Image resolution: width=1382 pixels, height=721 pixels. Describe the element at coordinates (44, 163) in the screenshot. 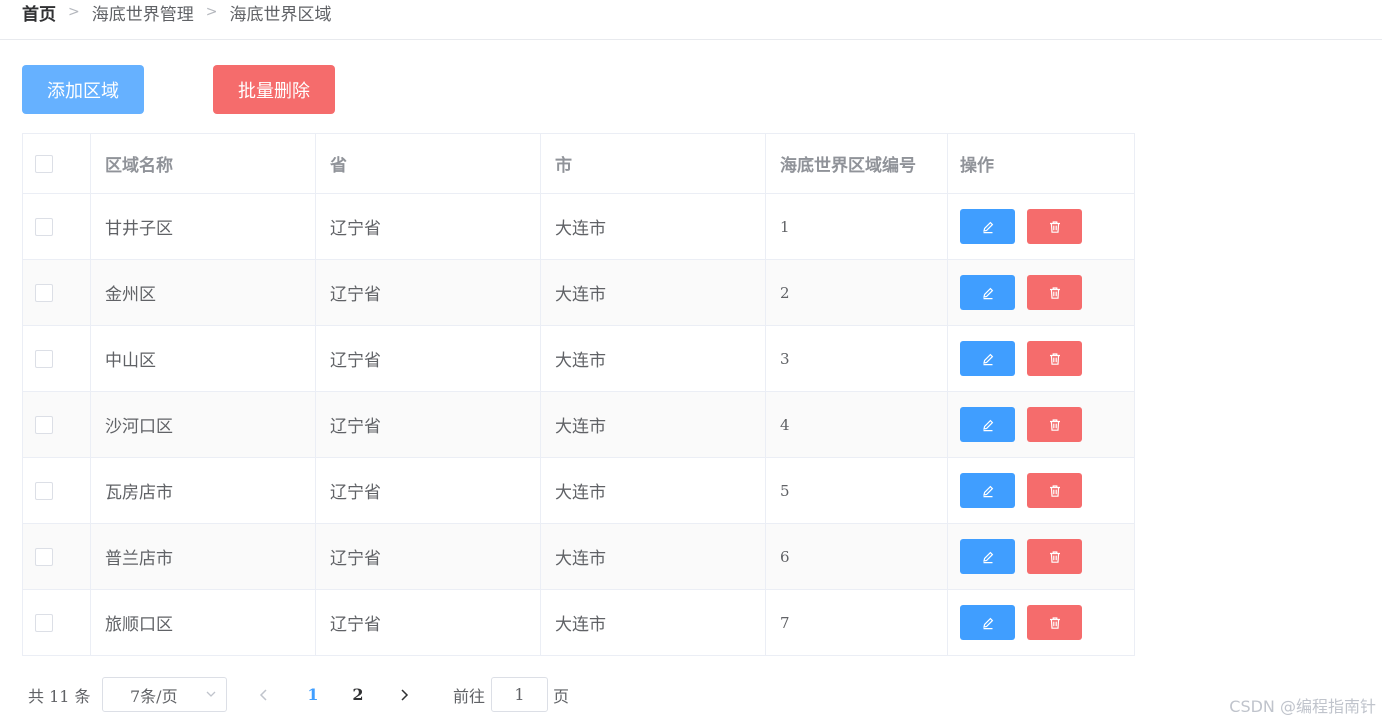

I see `select-all-checkbox` at that location.